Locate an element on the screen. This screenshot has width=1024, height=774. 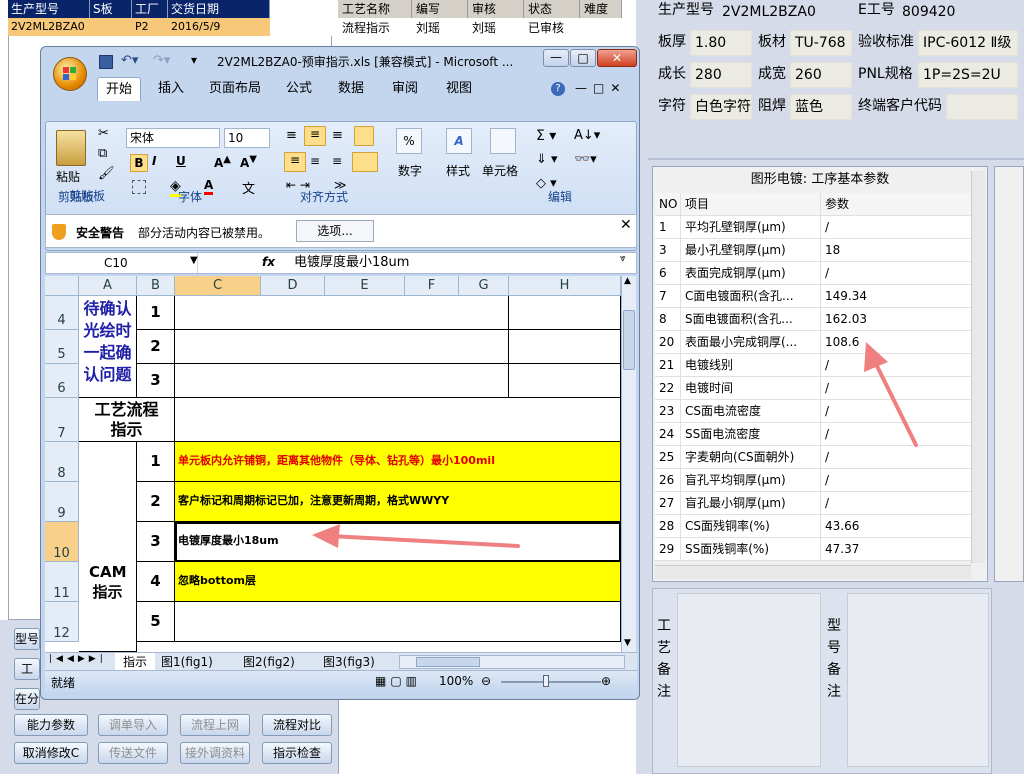
formula-input: 电镀厚度最小18um is located at coordinates (351, 263).